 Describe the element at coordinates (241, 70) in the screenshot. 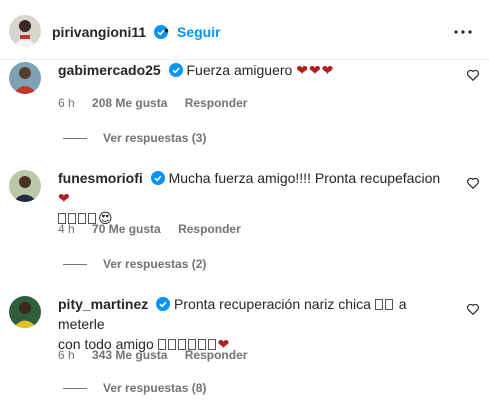

I see `comment-message: Fuerza amiguero` at that location.